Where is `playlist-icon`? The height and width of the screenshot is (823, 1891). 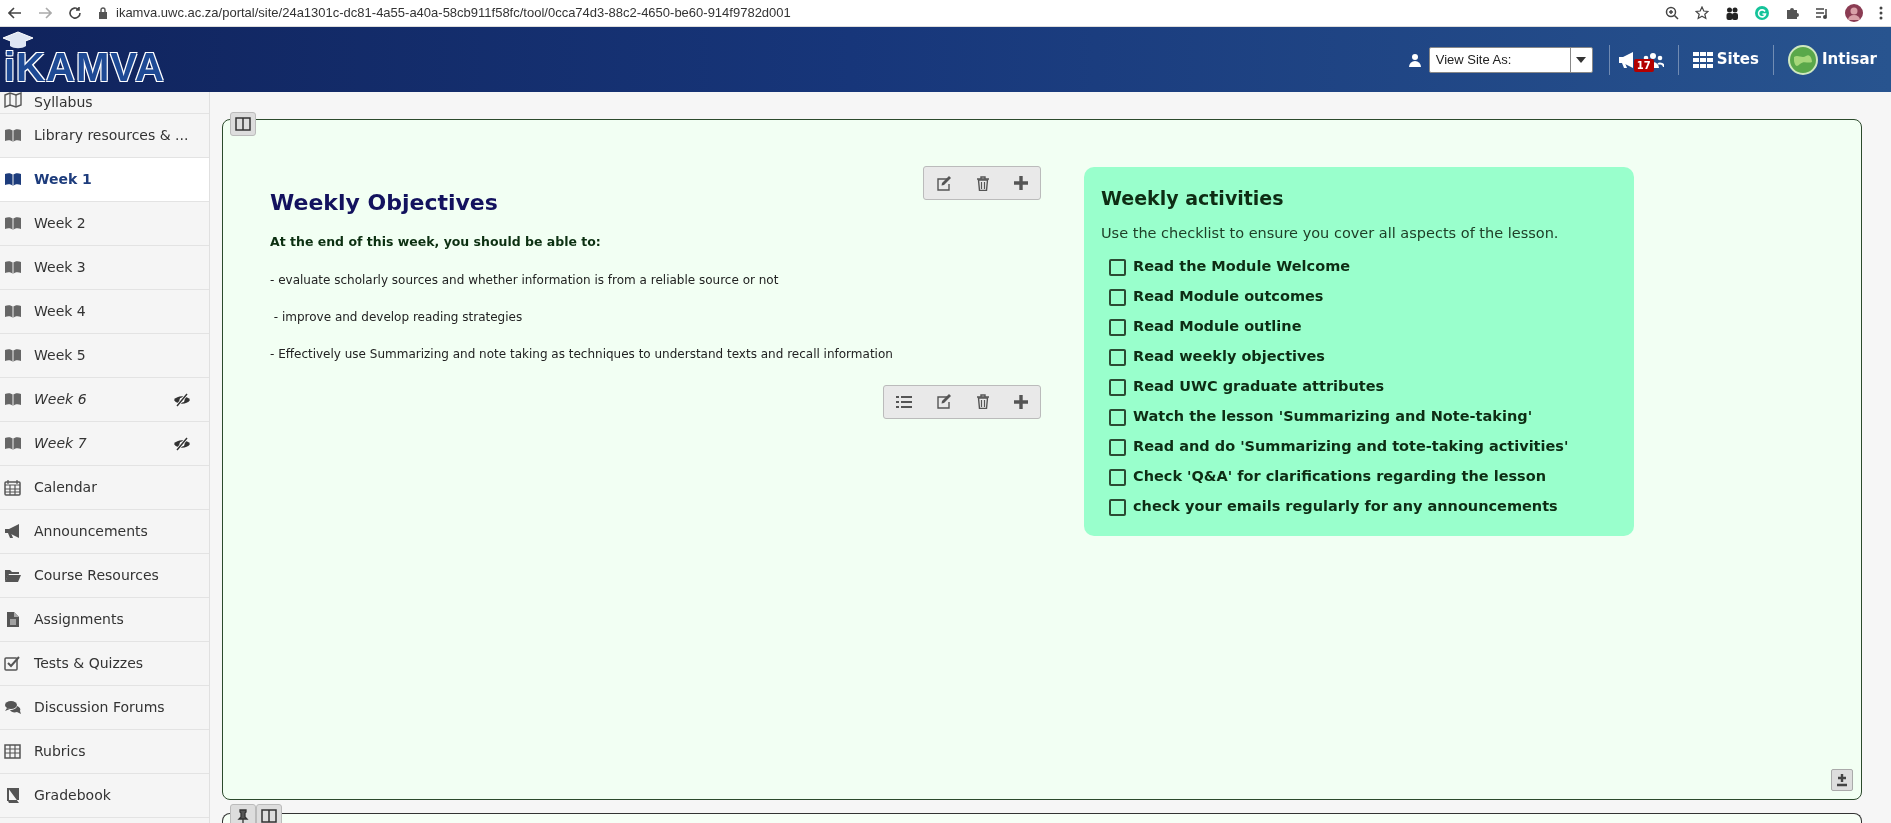 playlist-icon is located at coordinates (1822, 13).